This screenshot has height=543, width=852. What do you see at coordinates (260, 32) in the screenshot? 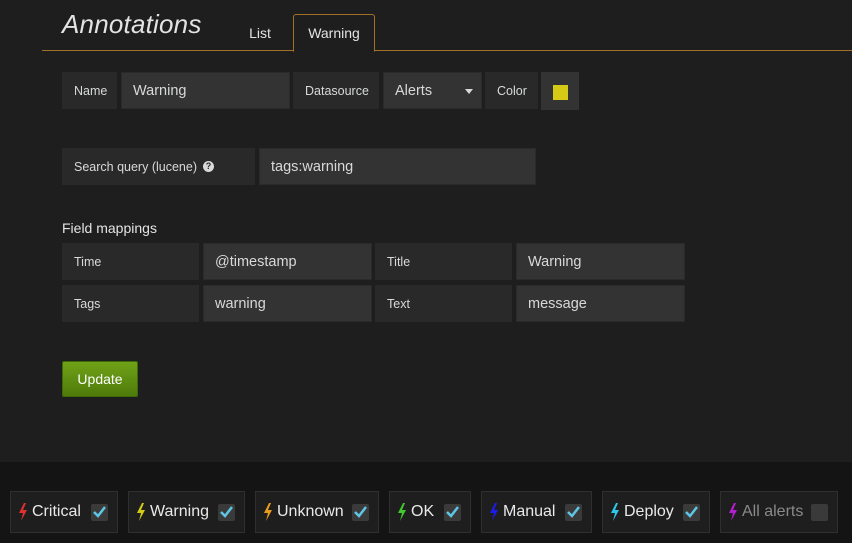
I see `tab-list: List` at bounding box center [260, 32].